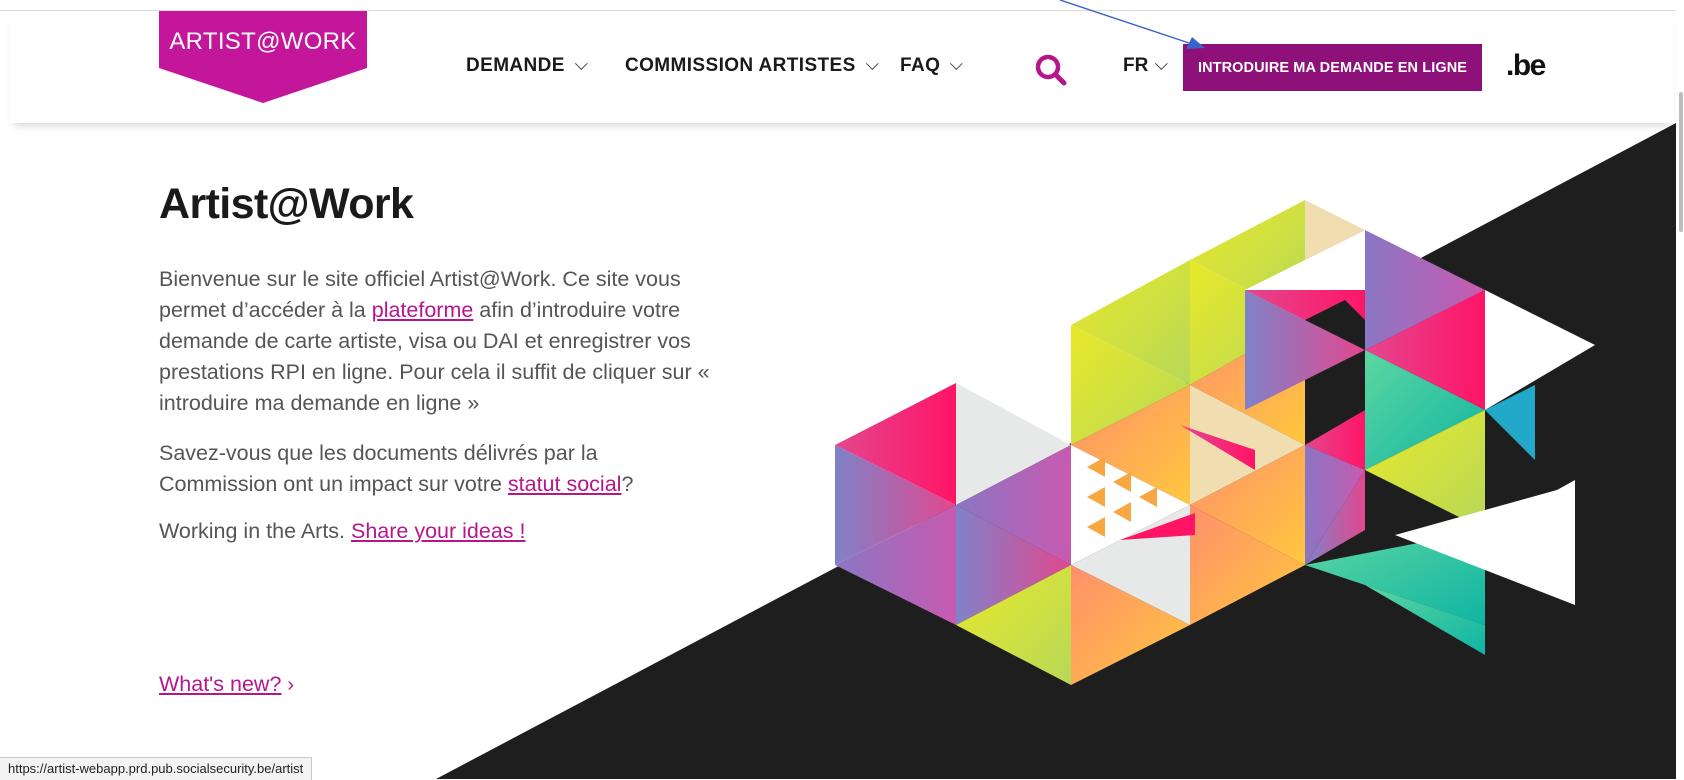 The image size is (1684, 780). Describe the element at coordinates (1681, 162) in the screenshot. I see `scrollbar-thumb` at that location.